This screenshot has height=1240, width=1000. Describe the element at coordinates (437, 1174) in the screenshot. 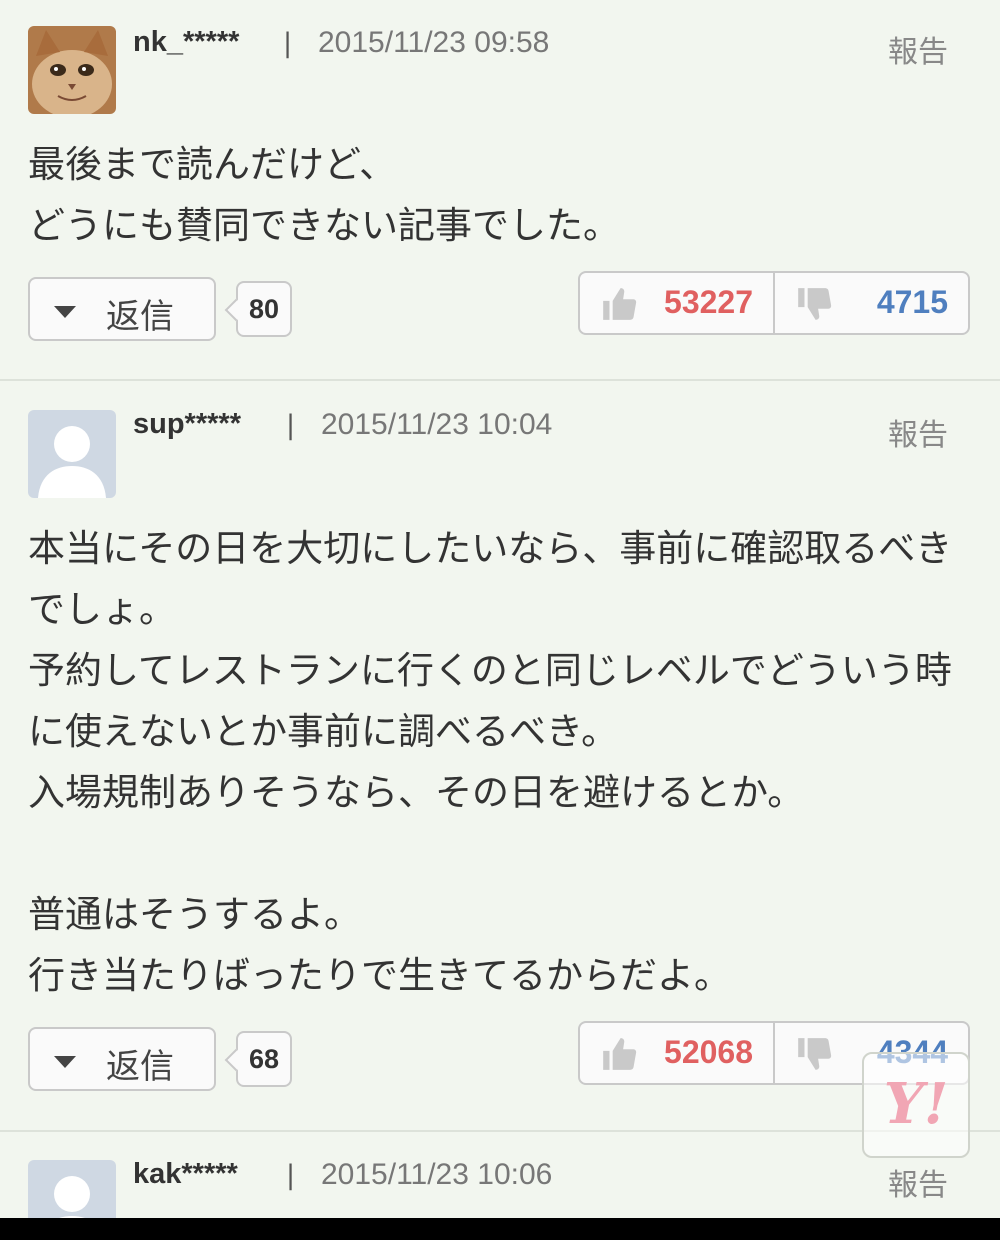

I see `timestamp: 2015/11/23 10:06` at that location.